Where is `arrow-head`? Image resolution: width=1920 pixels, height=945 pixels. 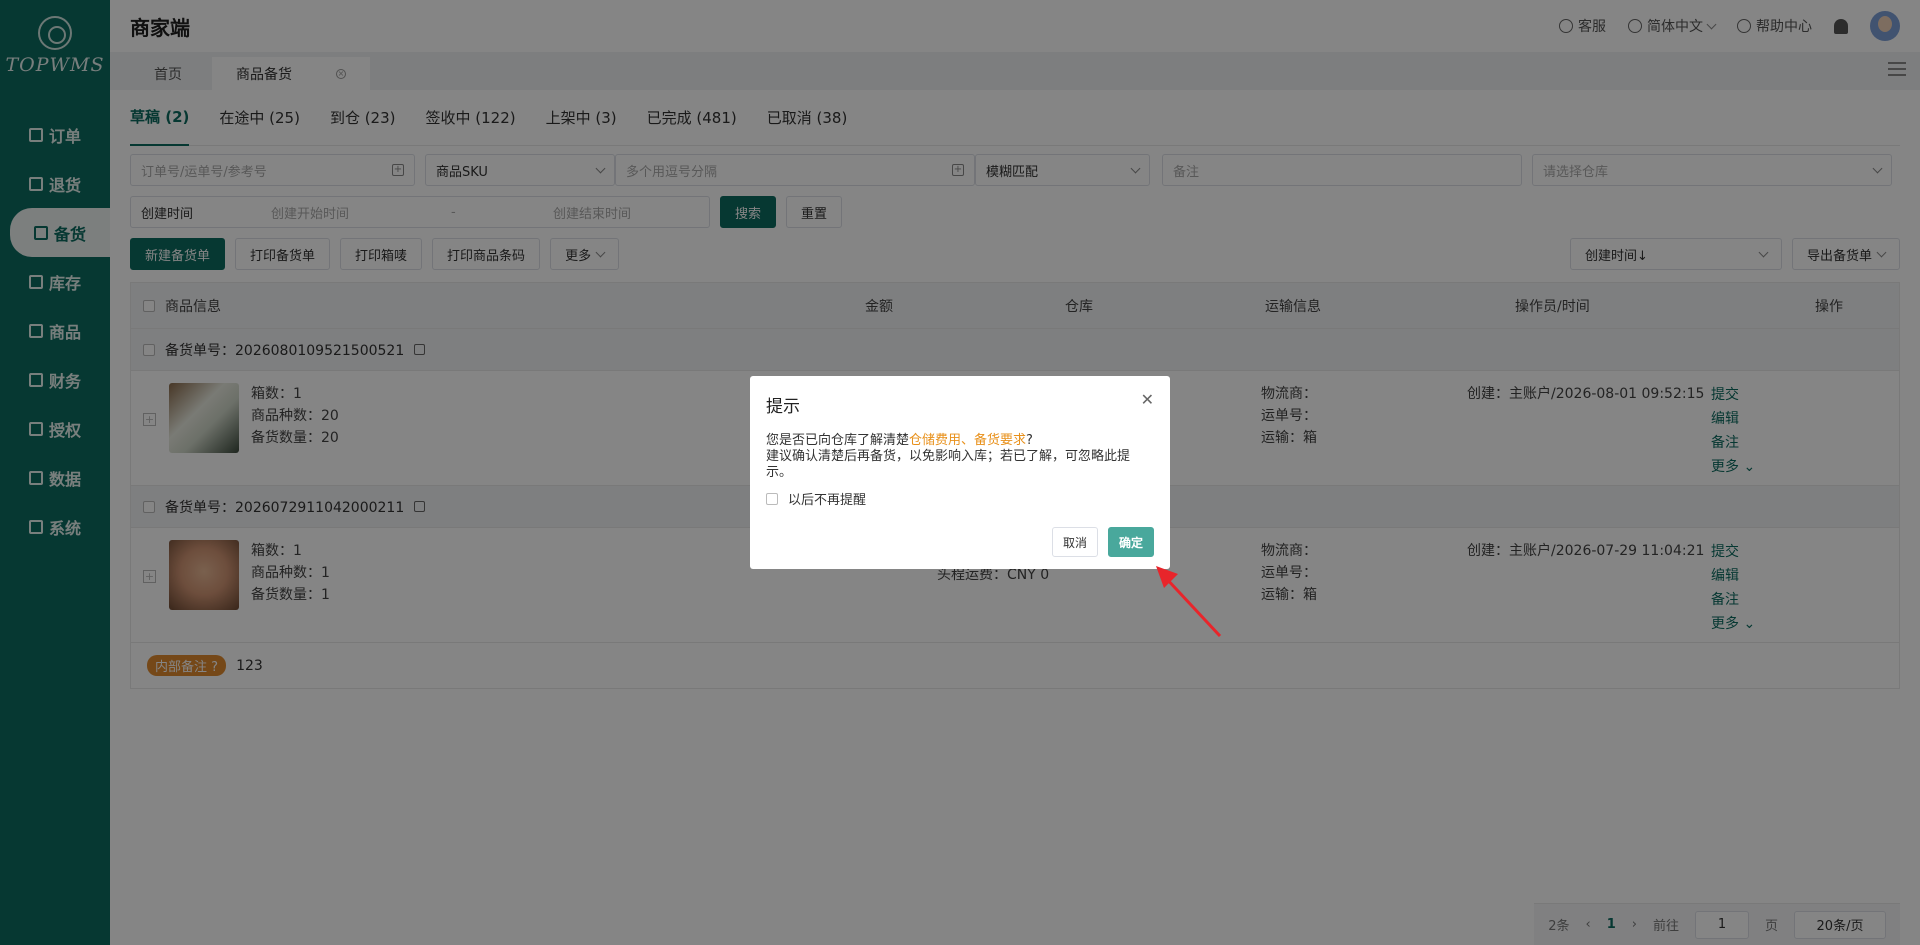 arrow-head is located at coordinates (1167, 577).